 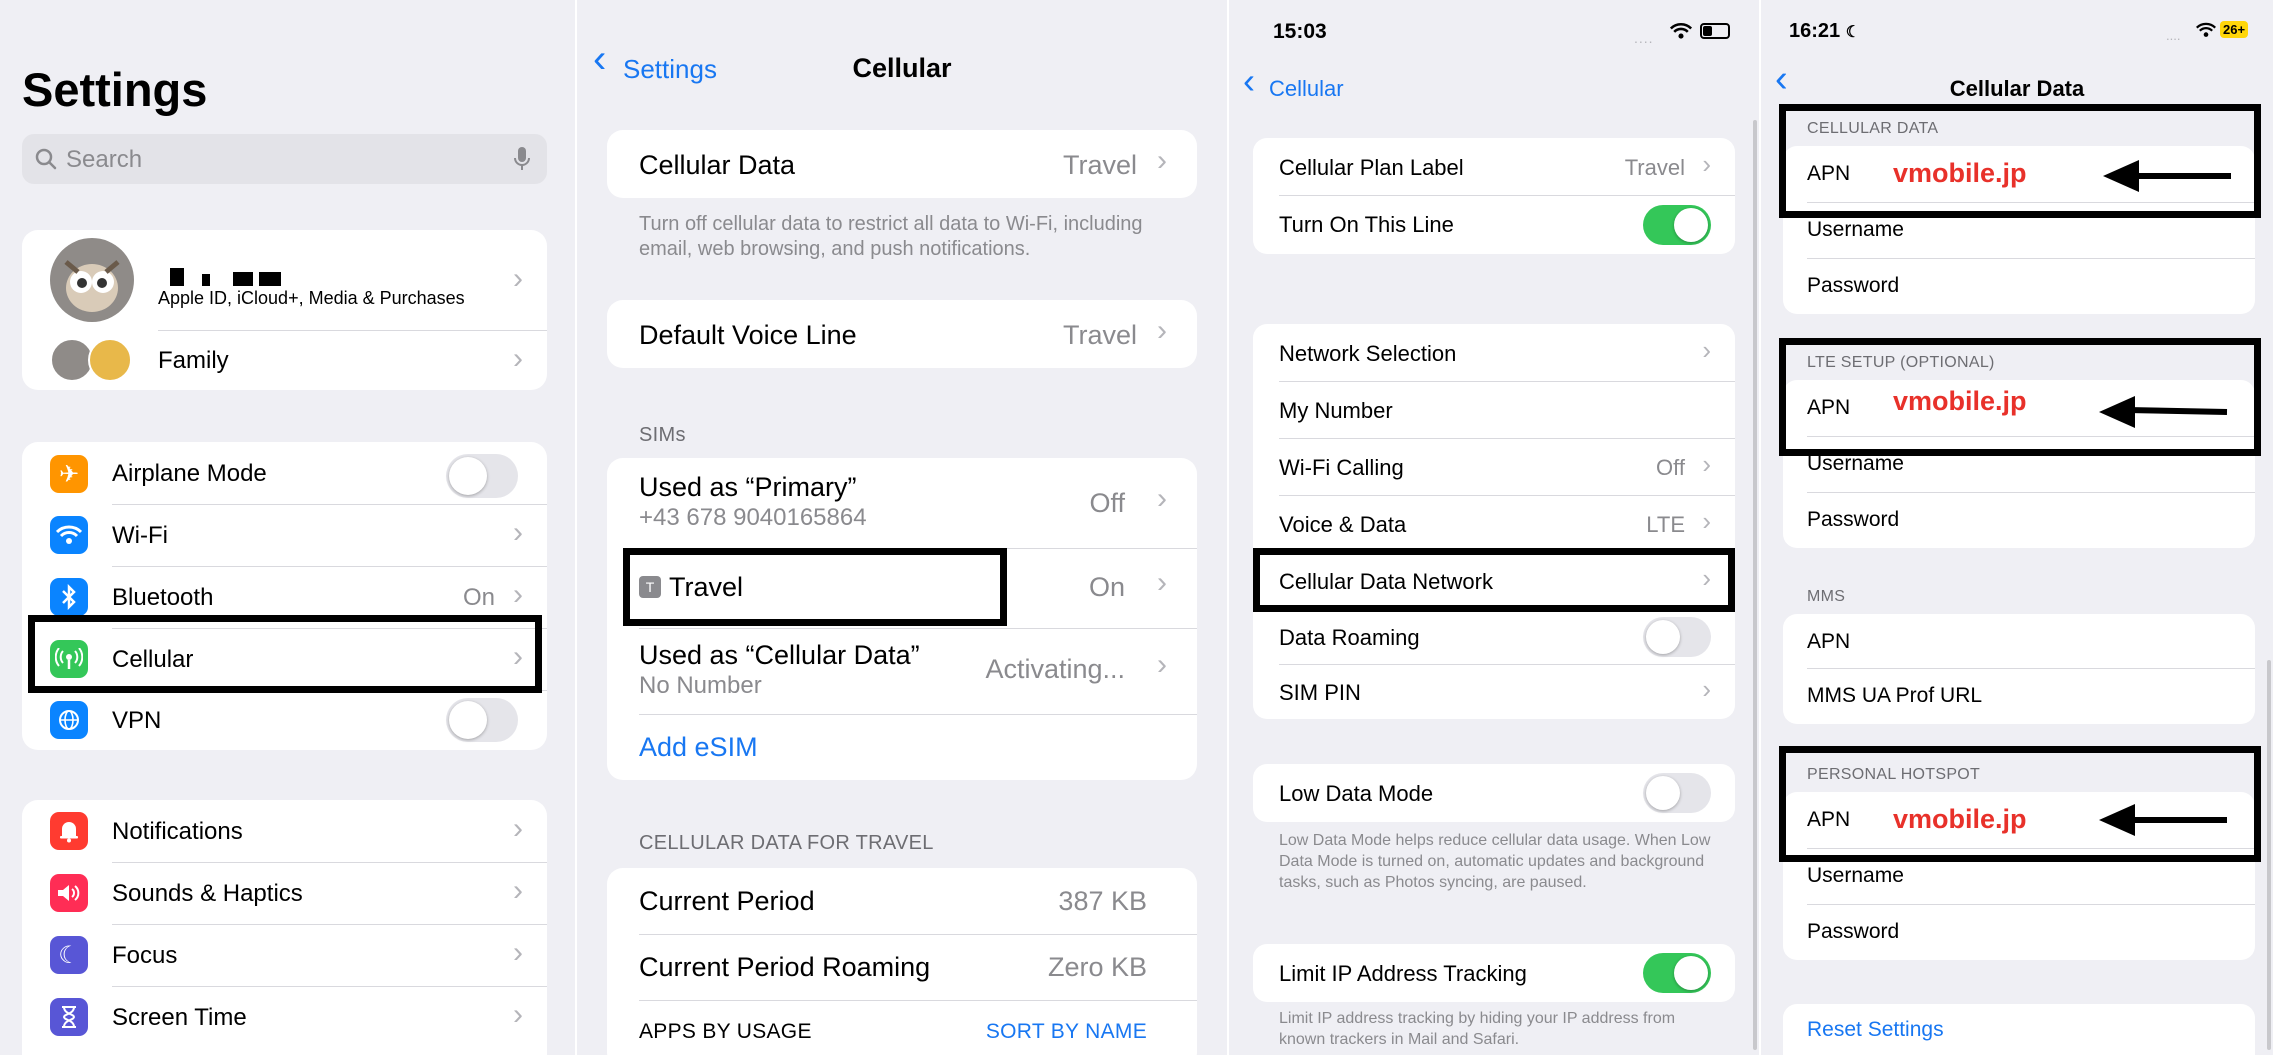 I want to click on reset-card: Reset Settings, so click(x=2019, y=1029).